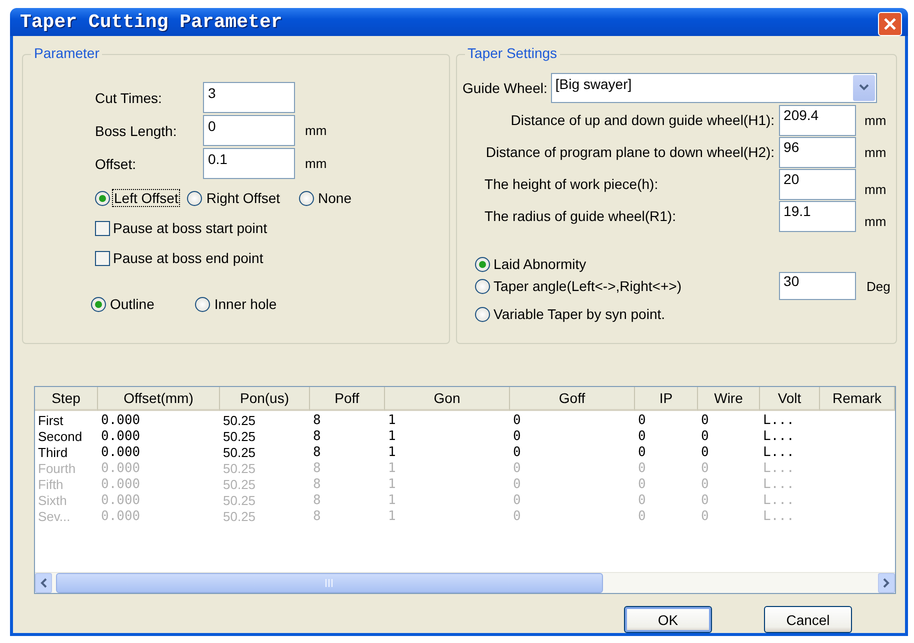  I want to click on column-header: Step, so click(66, 399).